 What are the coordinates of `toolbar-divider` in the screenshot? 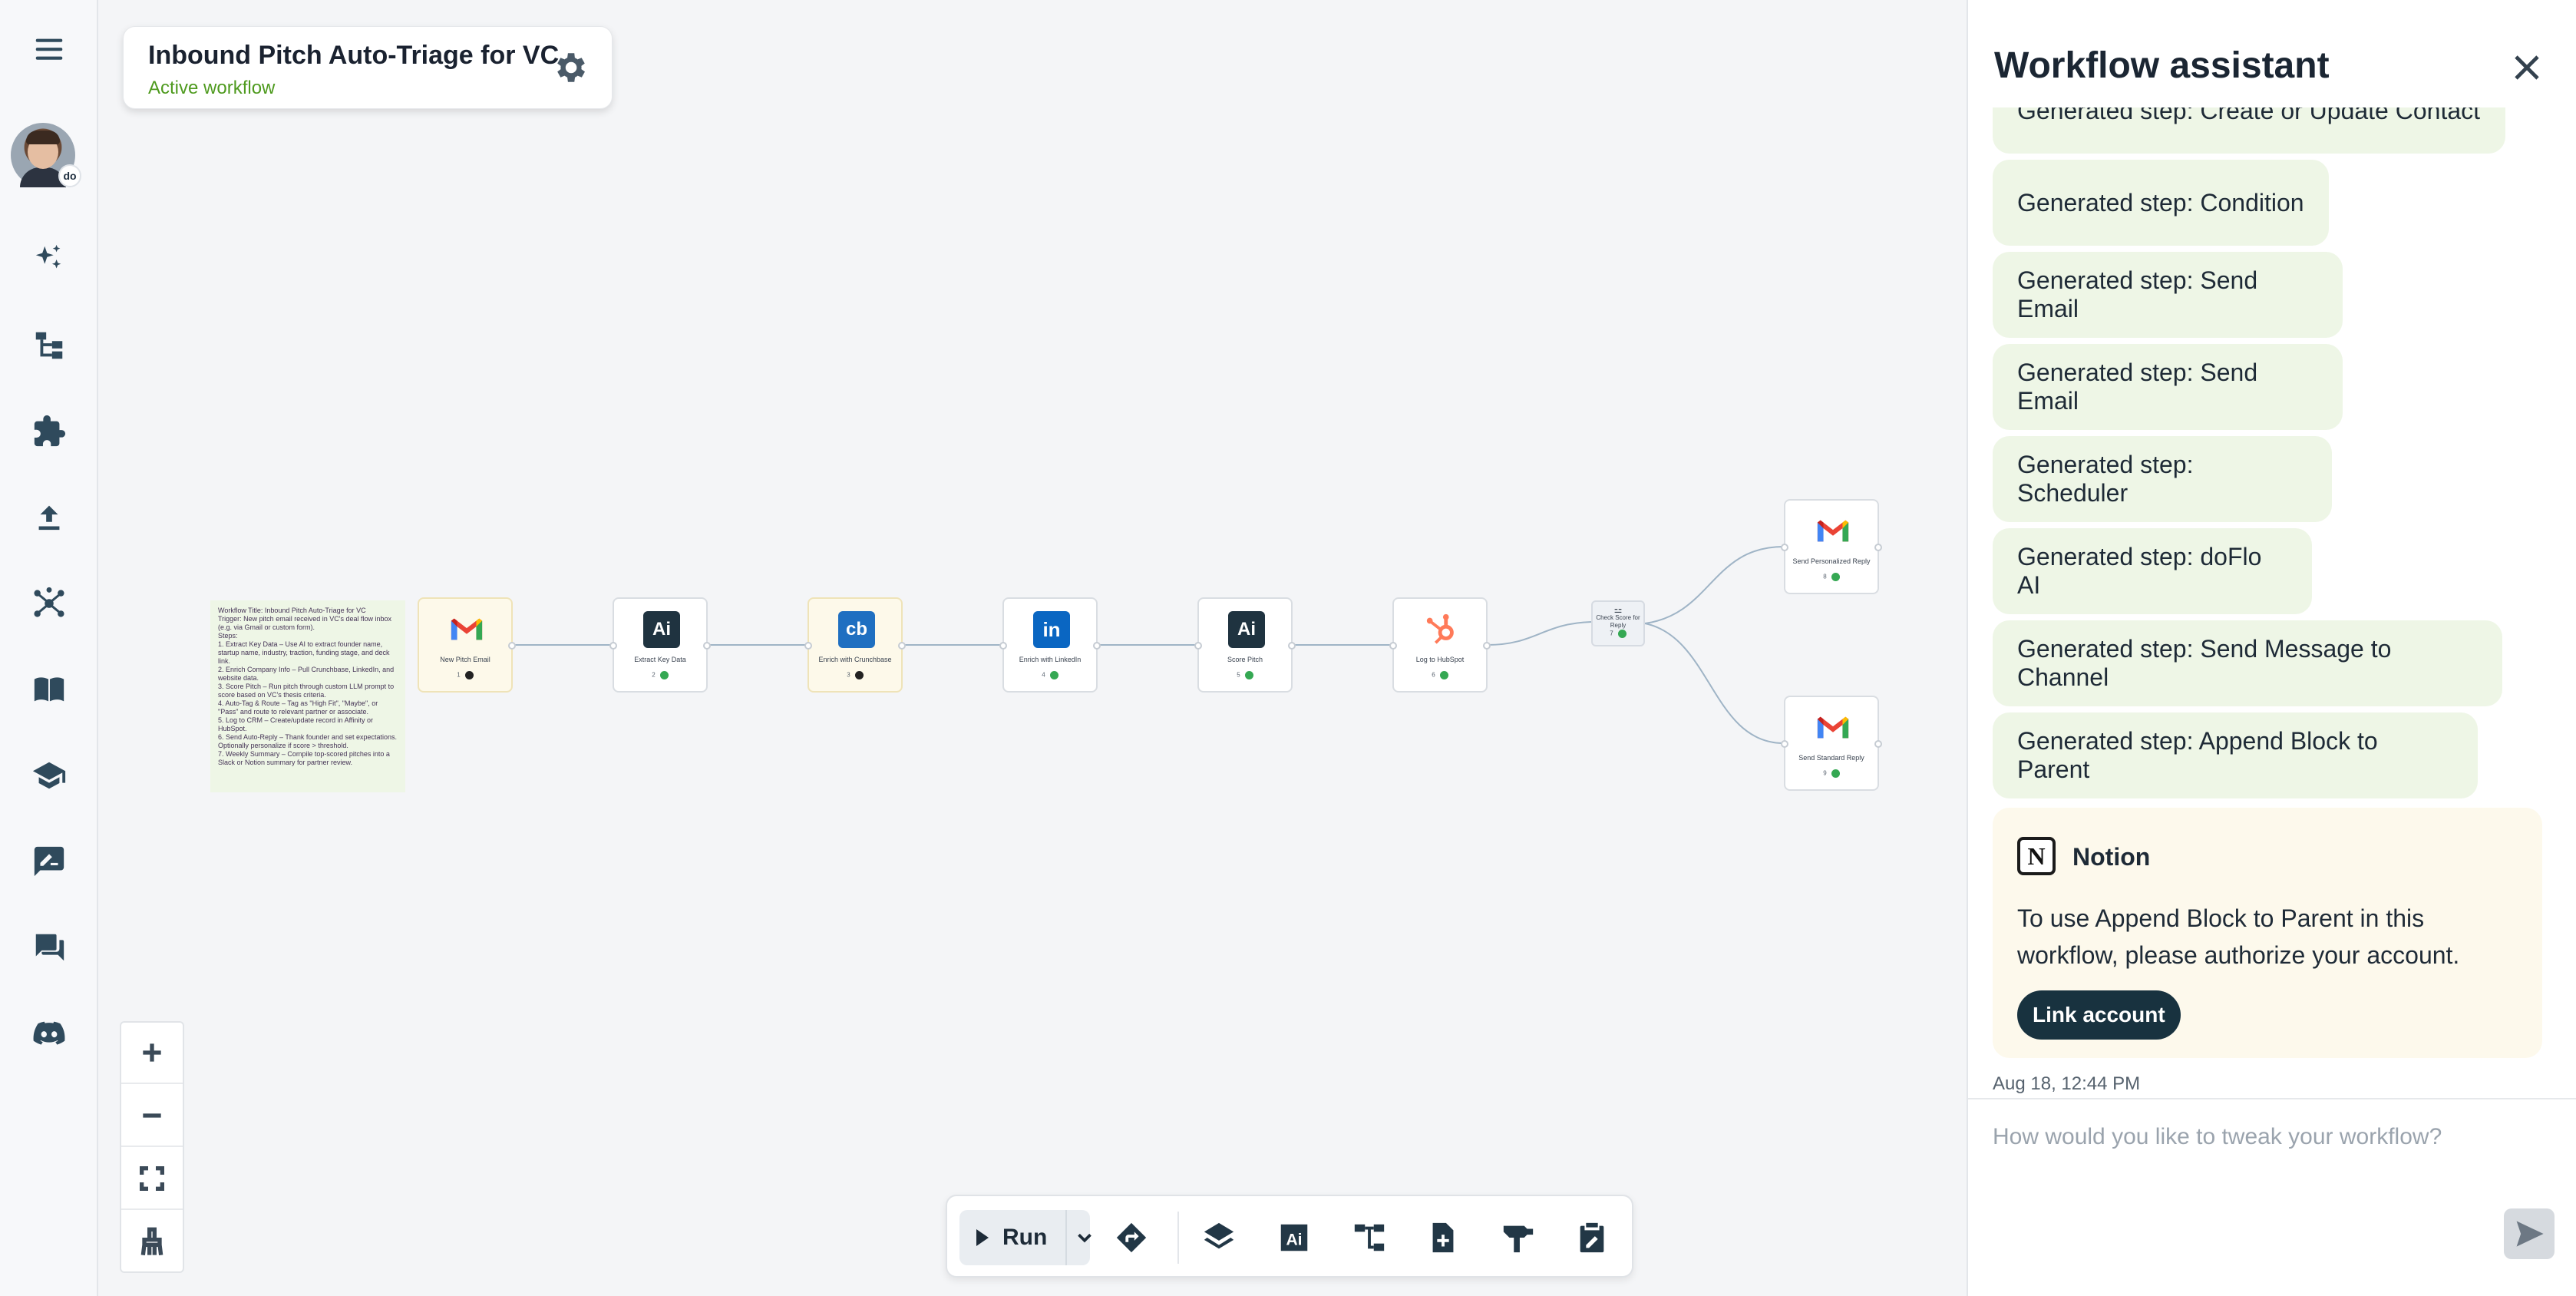 It's located at (1178, 1238).